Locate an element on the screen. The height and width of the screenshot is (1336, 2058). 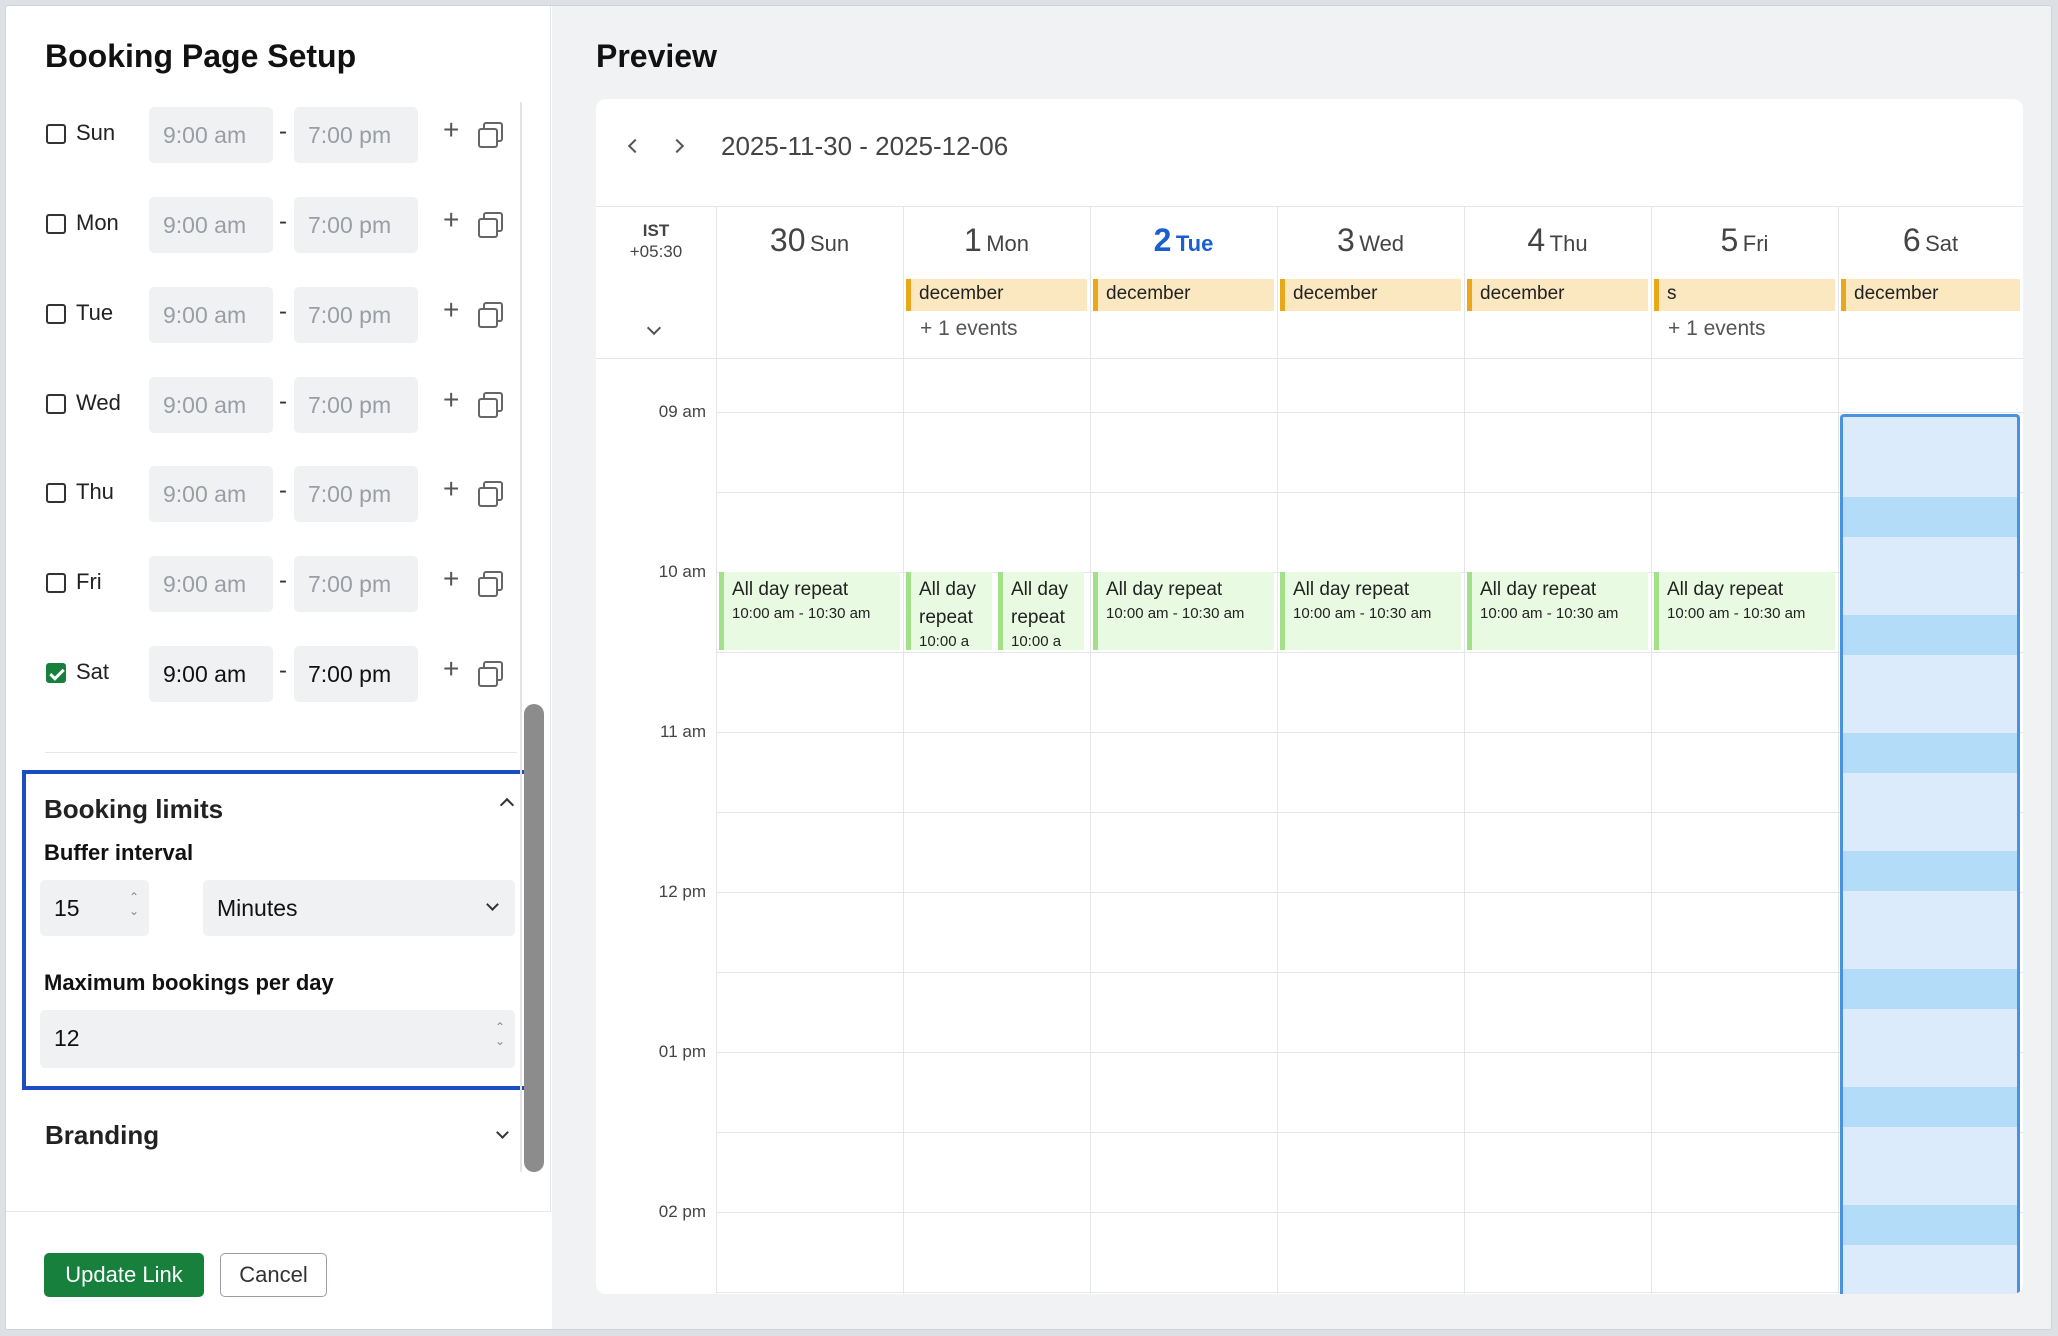
buffer-interval-input: 15 ⌃ ⌄ is located at coordinates (94, 908).